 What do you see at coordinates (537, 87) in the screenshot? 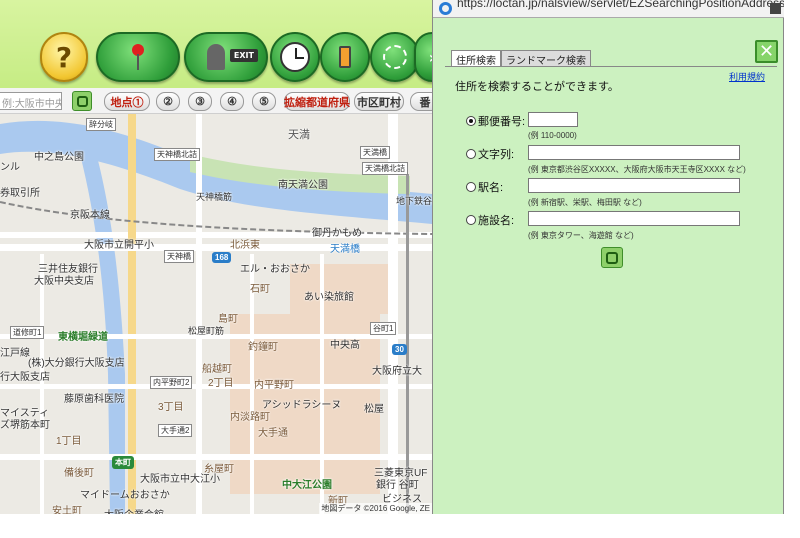
I see `intro-text: 住所を検索することができます。` at bounding box center [537, 87].